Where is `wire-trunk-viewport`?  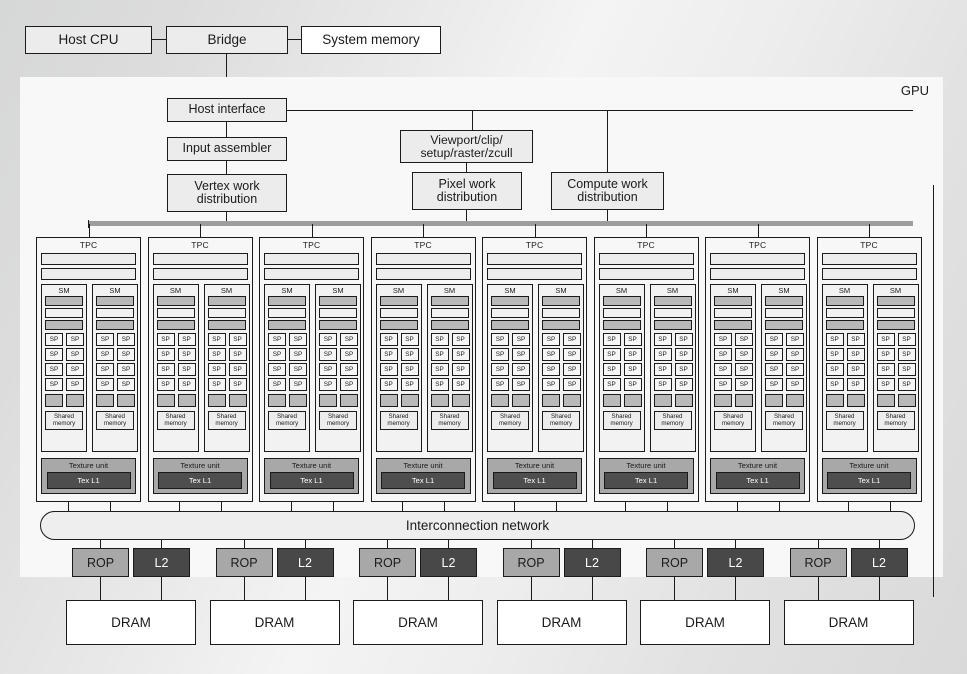
wire-trunk-viewport is located at coordinates (473, 120).